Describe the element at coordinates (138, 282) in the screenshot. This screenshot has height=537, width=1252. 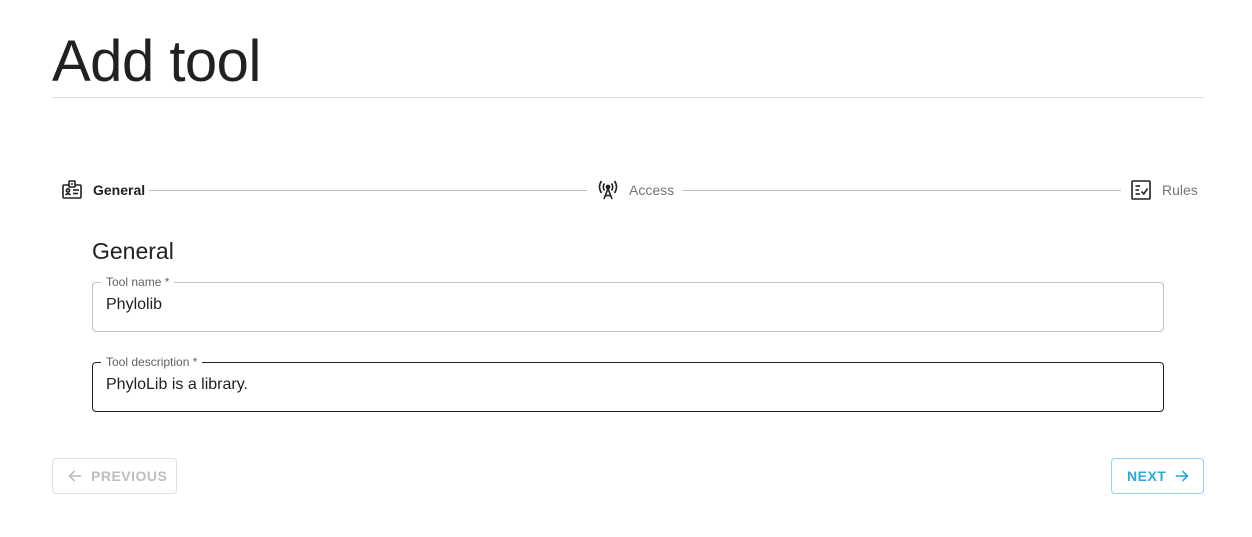
I see `tool-name-label: Tool name *` at that location.